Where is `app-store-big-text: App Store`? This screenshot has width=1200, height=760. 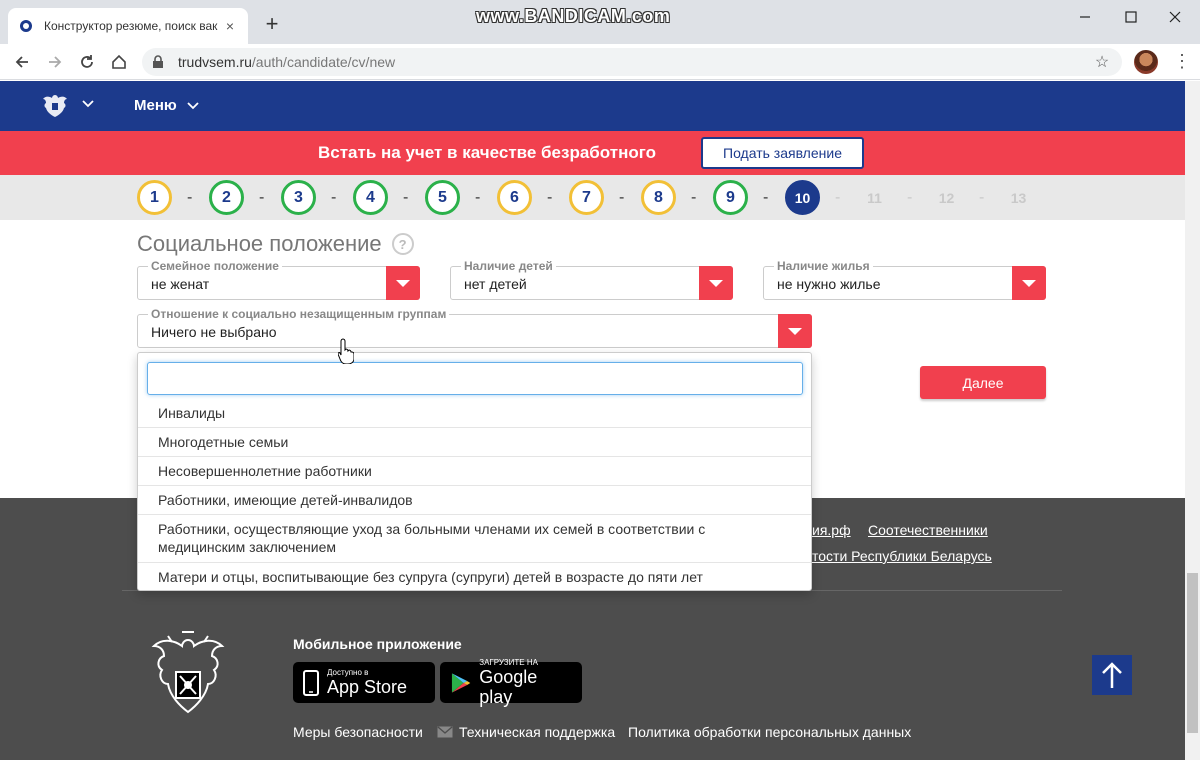
app-store-big-text: App Store is located at coordinates (367, 687).